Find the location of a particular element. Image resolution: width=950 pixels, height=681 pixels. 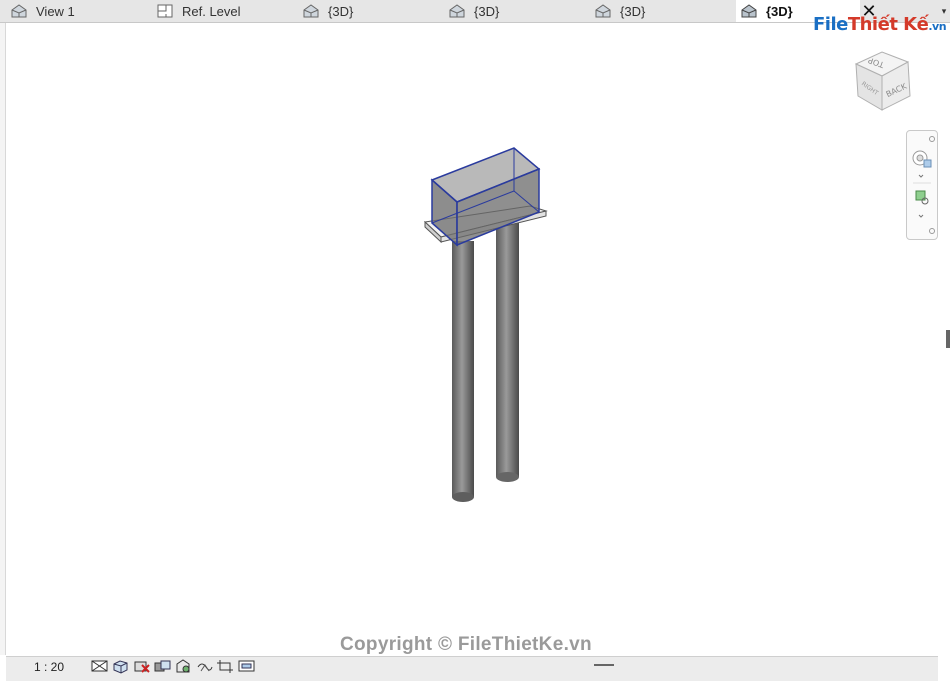

steering-wheel-icon is located at coordinates (922, 164).